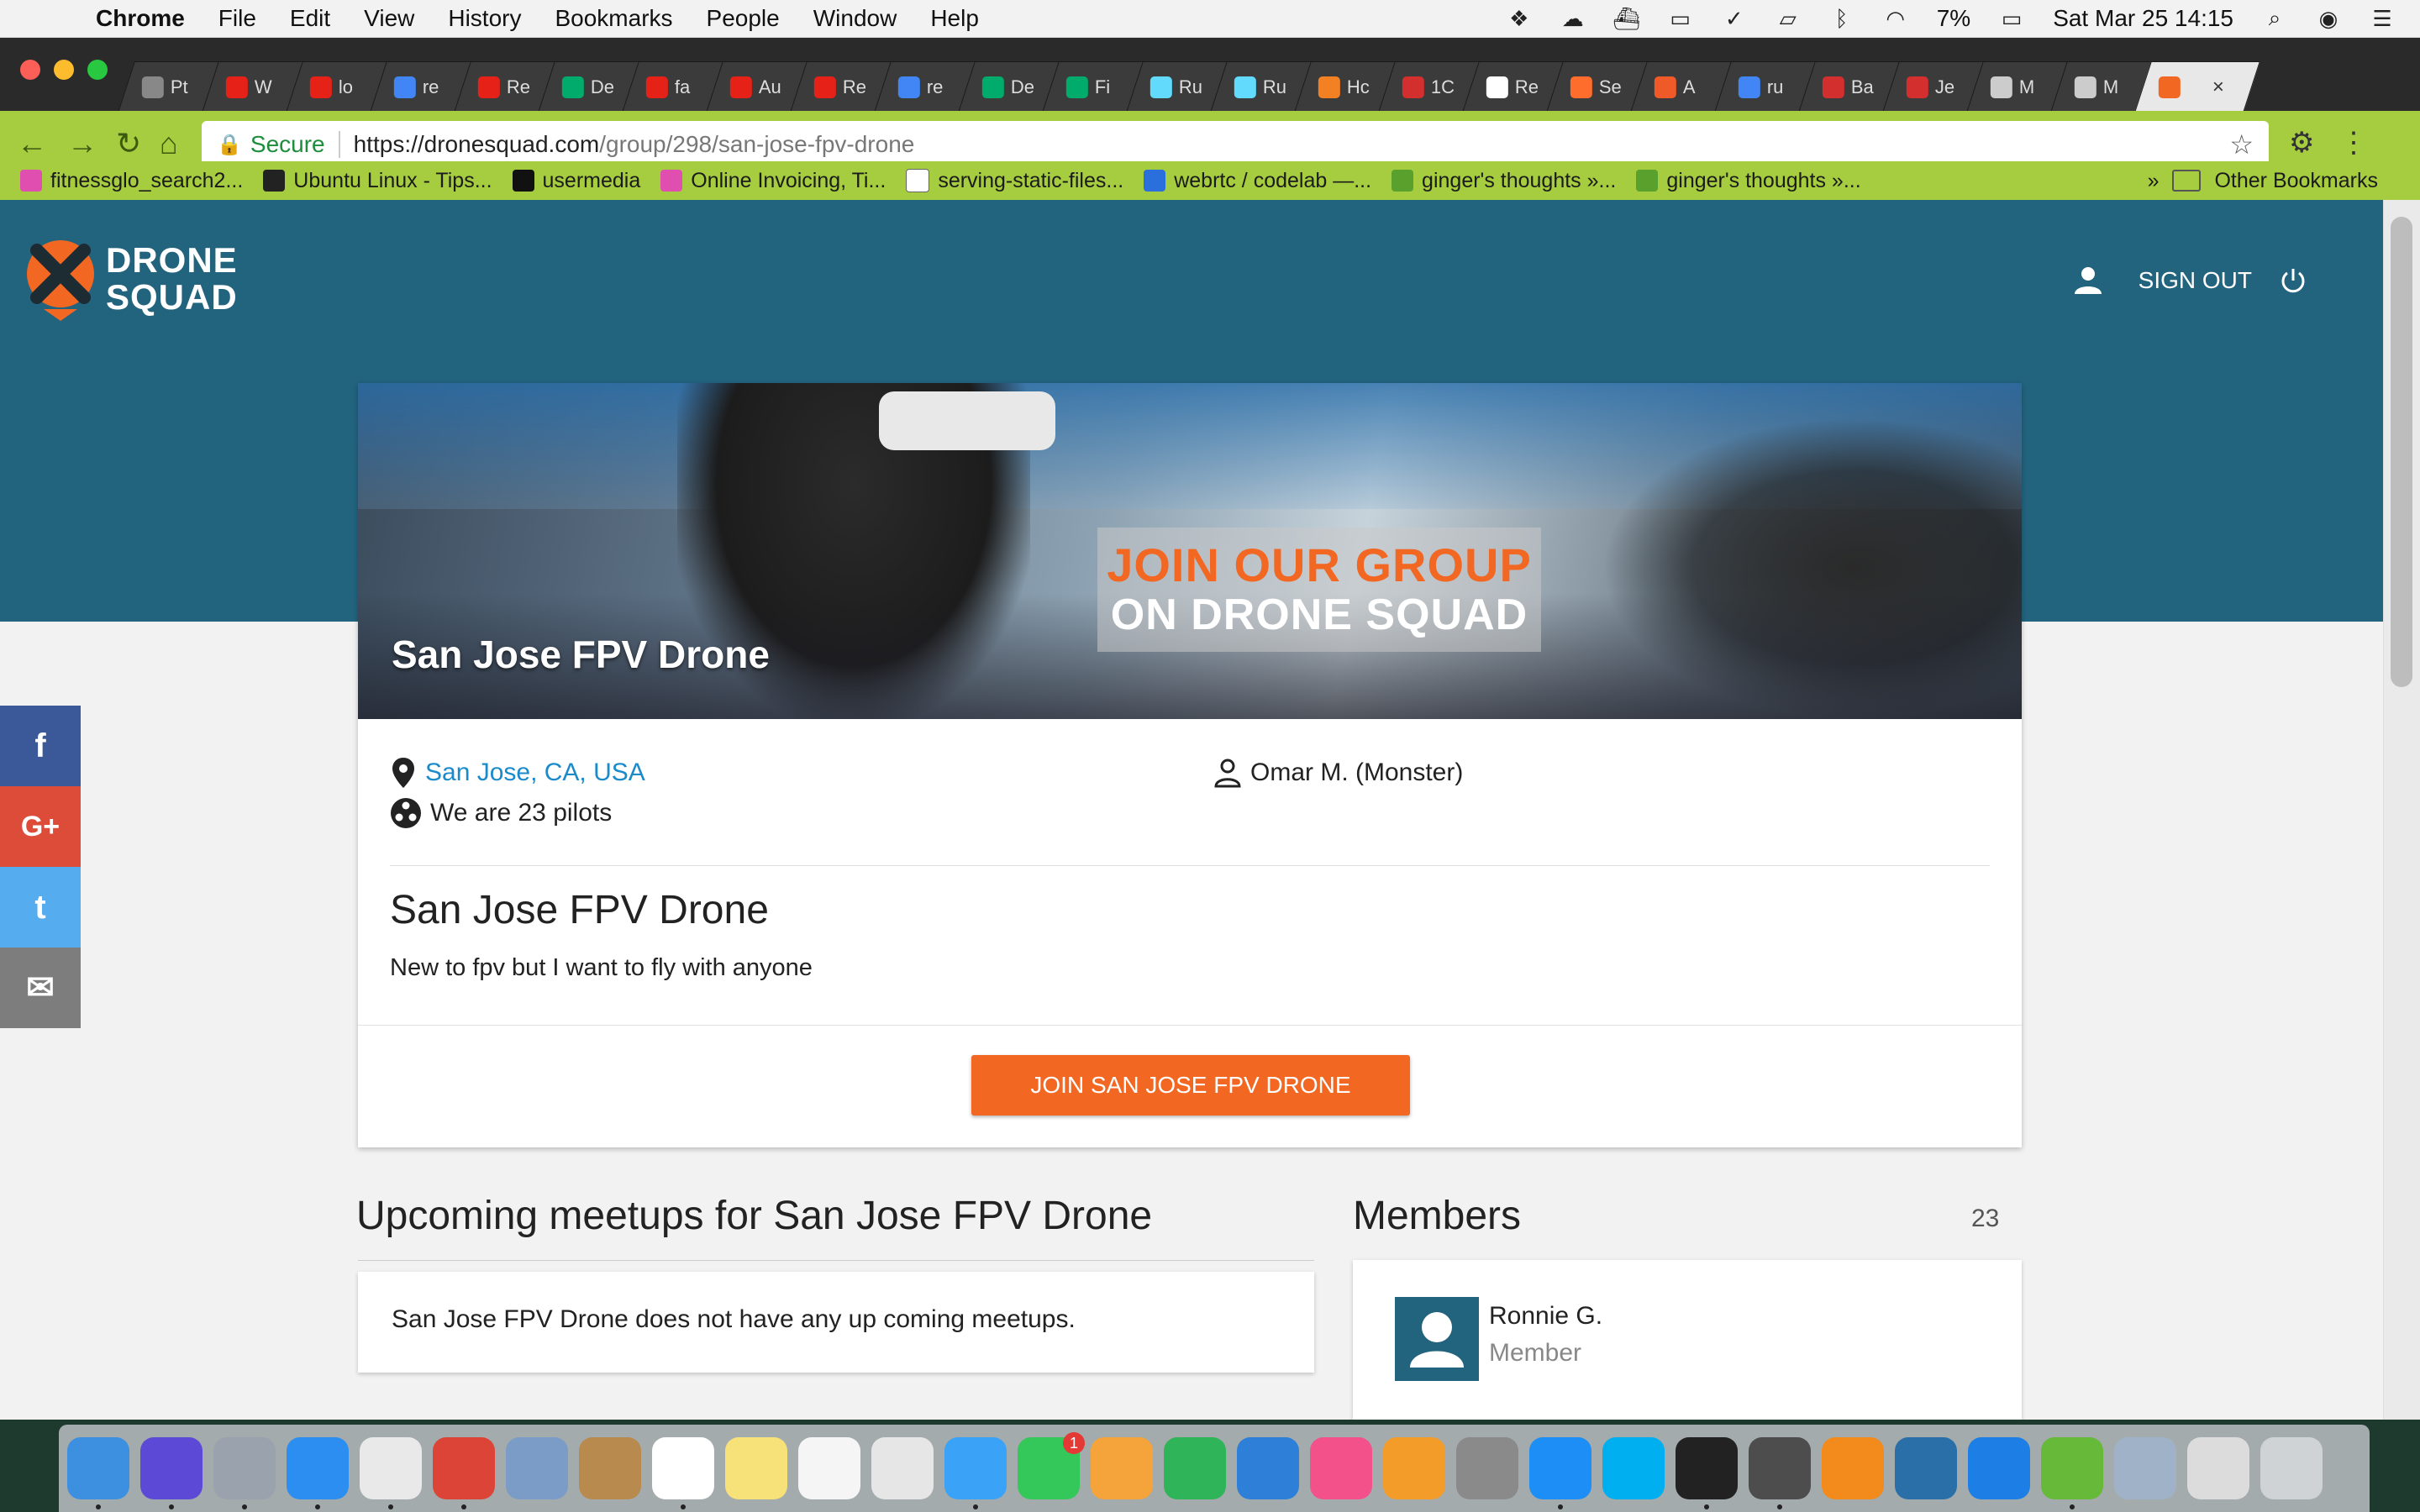  Describe the element at coordinates (98, 1473) in the screenshot. I see `finder-icon` at that location.